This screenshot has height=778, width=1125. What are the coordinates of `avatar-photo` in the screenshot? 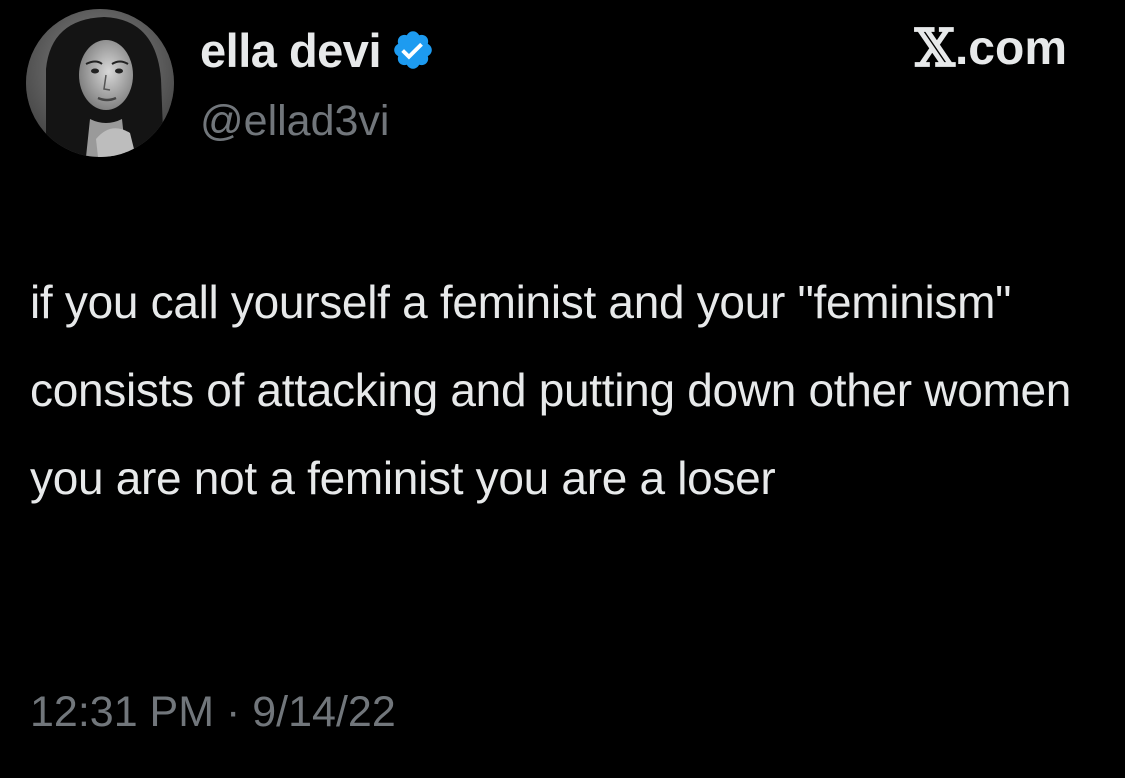 It's located at (100, 83).